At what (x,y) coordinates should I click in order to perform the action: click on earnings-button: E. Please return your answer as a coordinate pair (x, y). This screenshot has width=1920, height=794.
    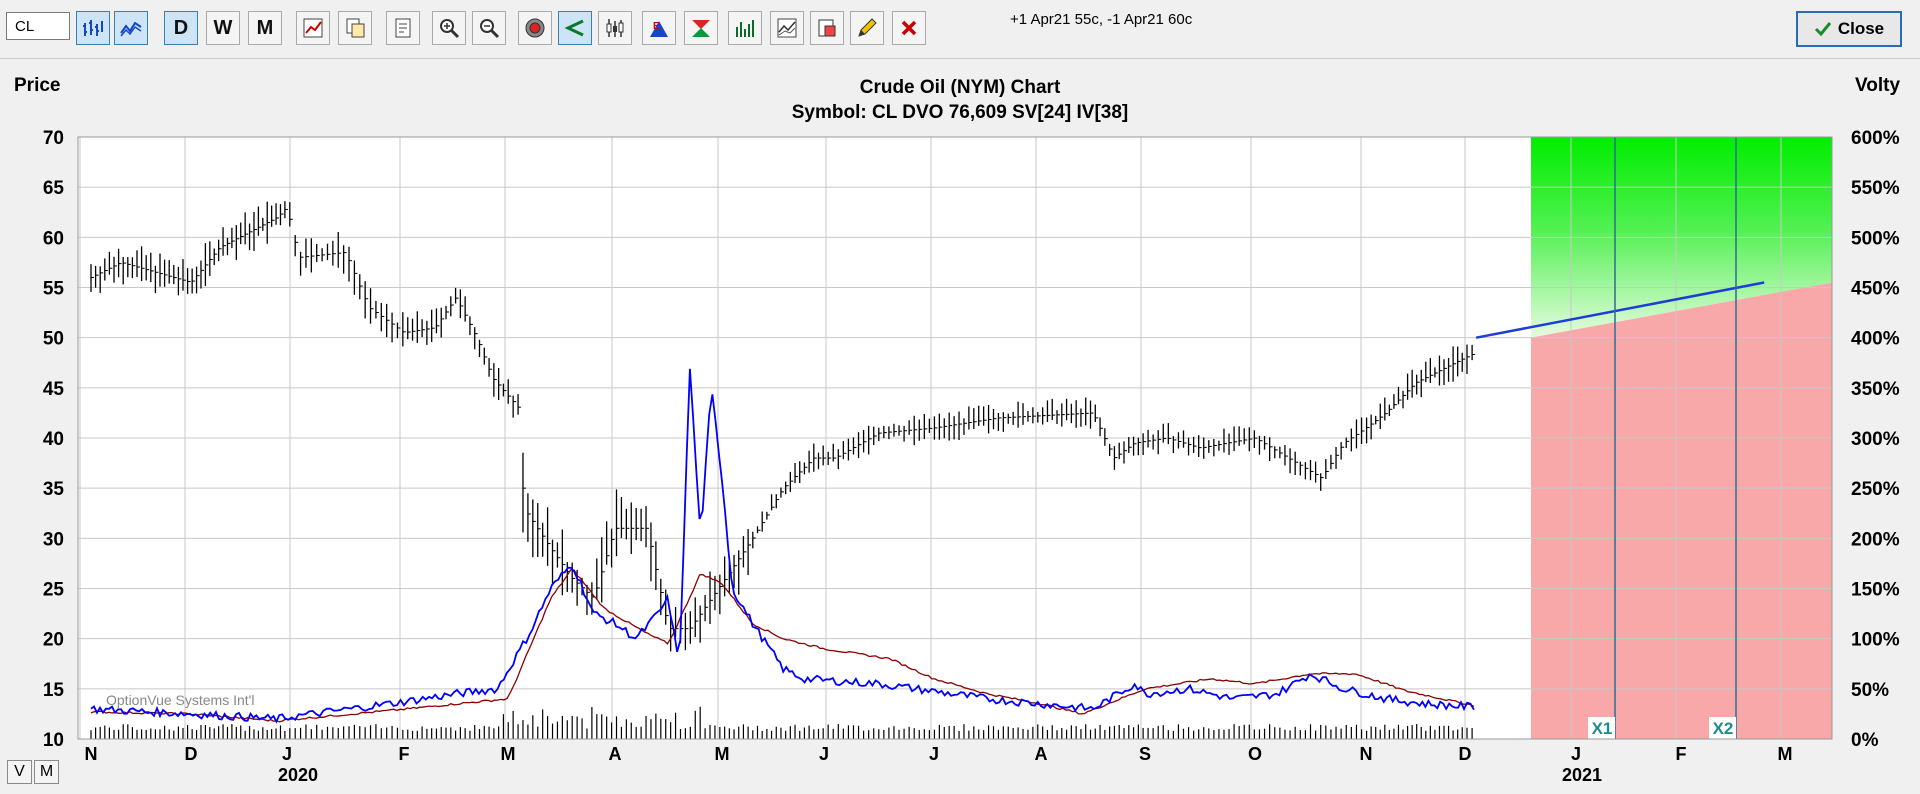
    Looking at the image, I should click on (659, 28).